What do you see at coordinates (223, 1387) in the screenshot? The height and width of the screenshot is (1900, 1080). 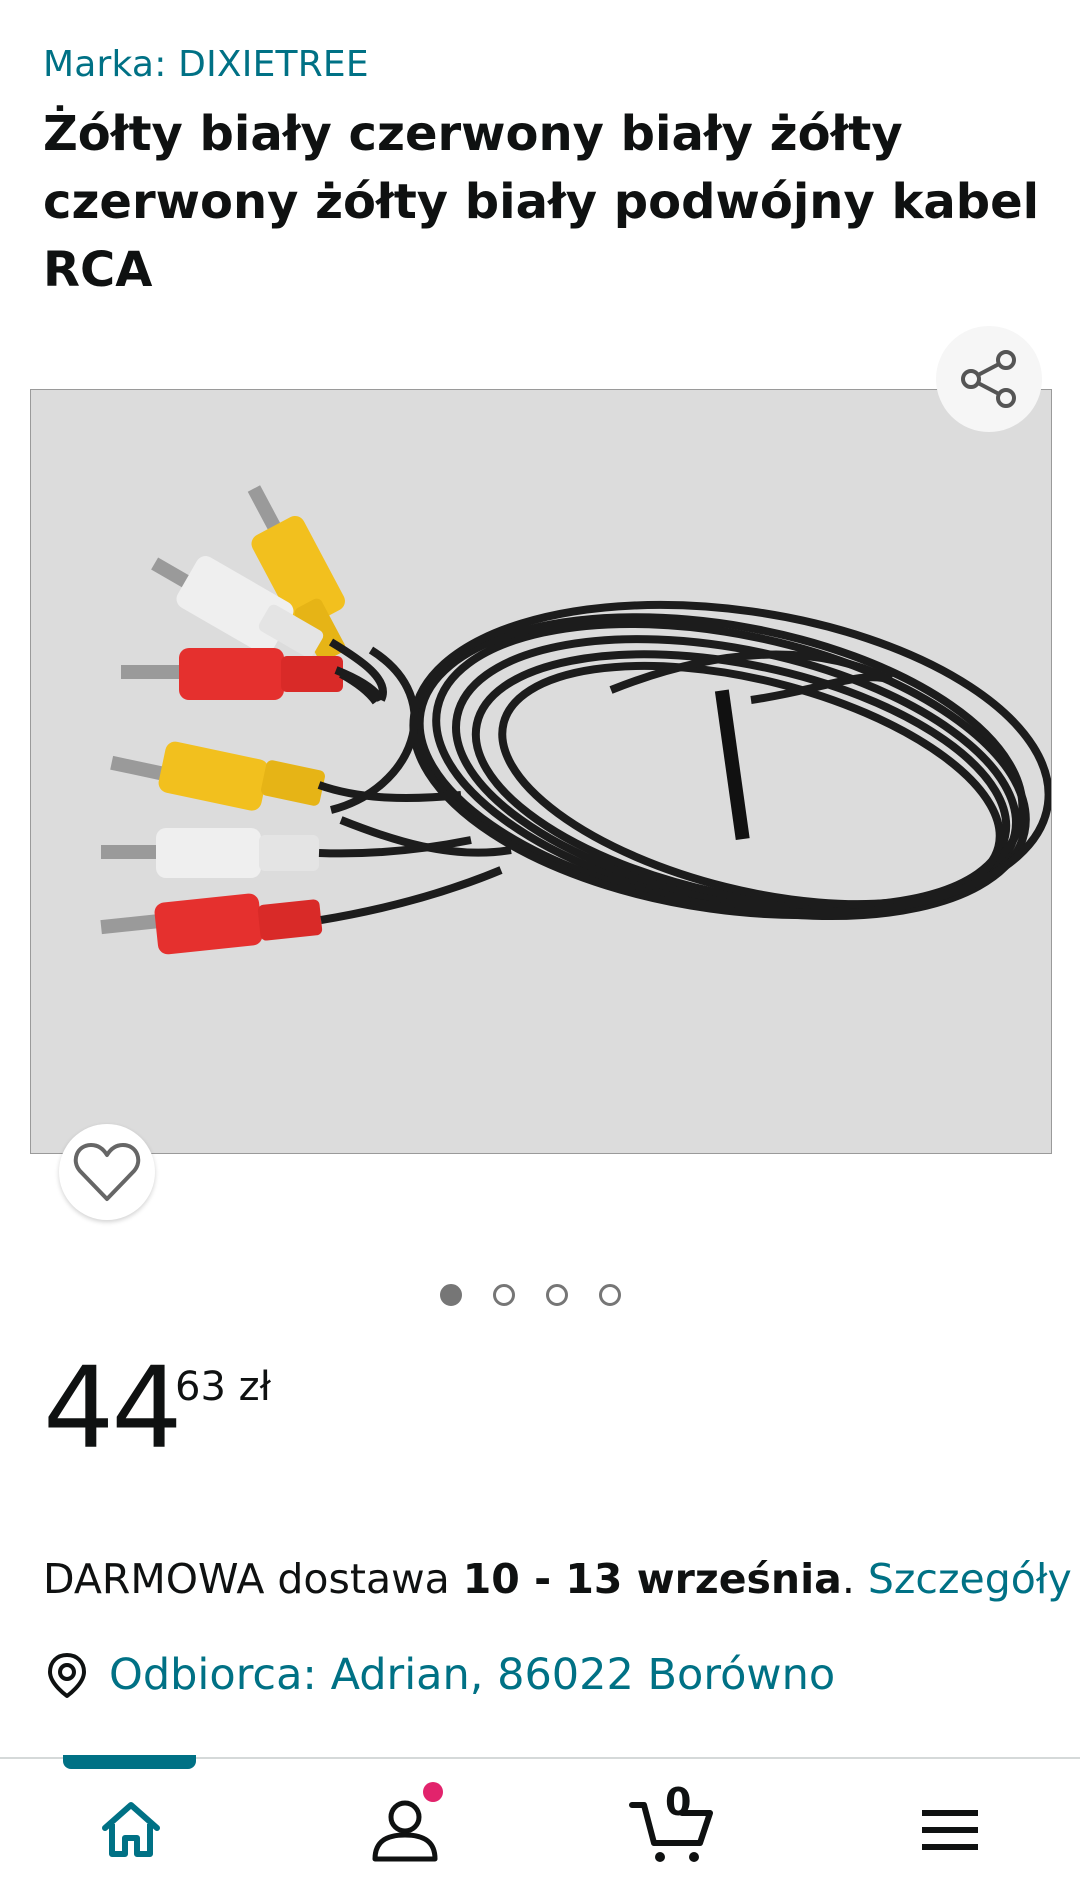 I see `price-fraction: 63 zł` at bounding box center [223, 1387].